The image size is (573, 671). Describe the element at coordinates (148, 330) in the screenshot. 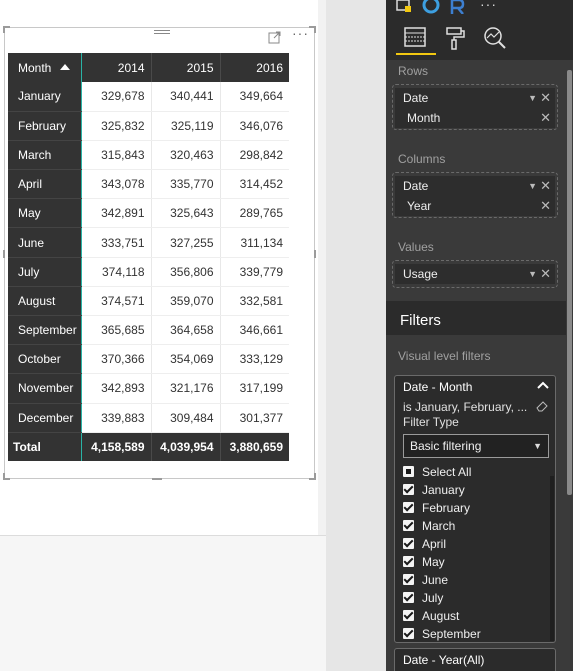

I see `matrix-row: September 365,685 364,658 346,661` at that location.